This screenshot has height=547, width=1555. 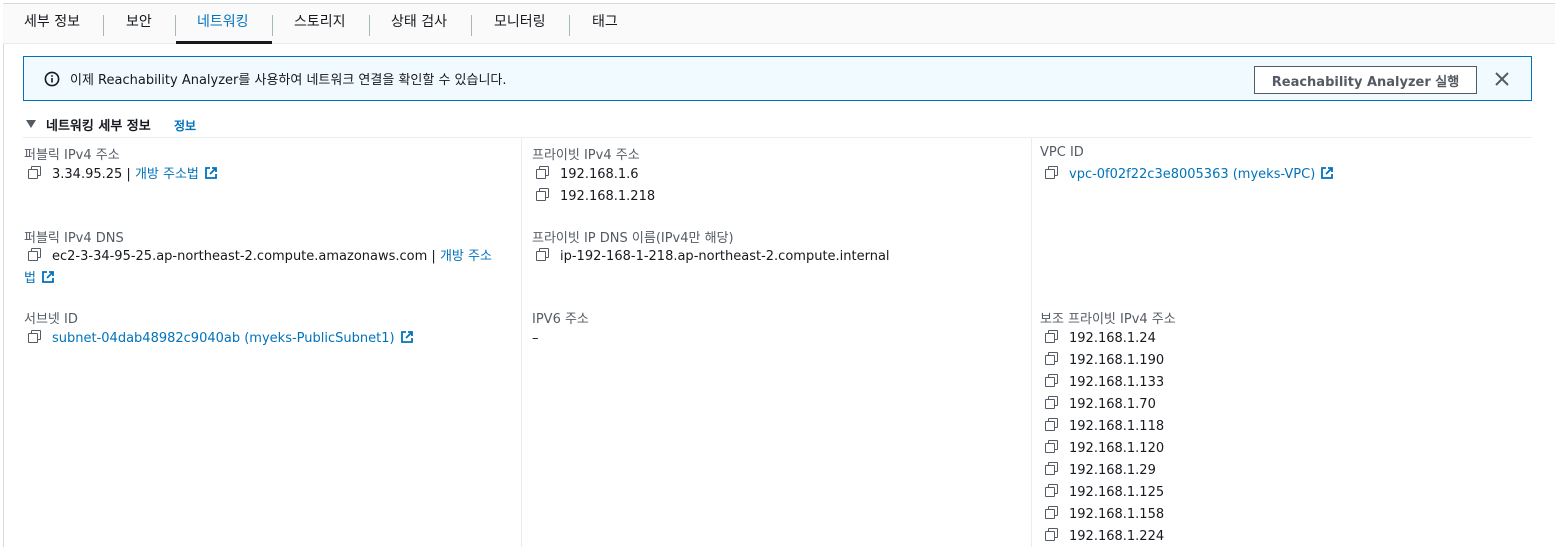 I want to click on secondary-ipv4-label: 보조 프라이빗 IPv4 주소, so click(x=1108, y=319).